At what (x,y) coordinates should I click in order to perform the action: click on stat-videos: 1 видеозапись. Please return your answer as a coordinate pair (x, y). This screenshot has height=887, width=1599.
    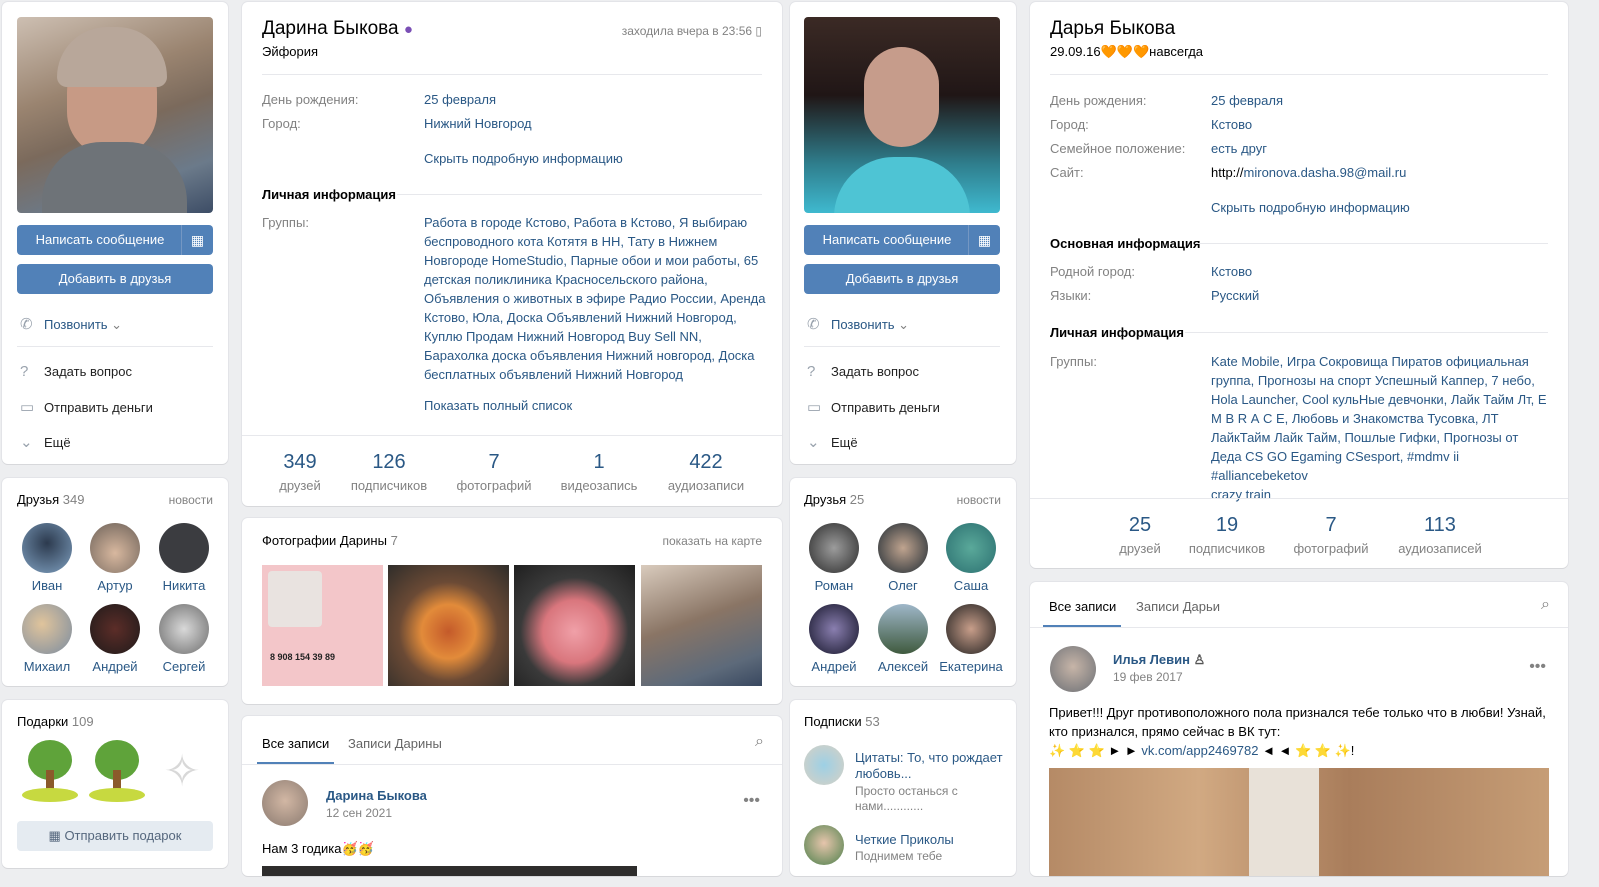
    Looking at the image, I should click on (599, 472).